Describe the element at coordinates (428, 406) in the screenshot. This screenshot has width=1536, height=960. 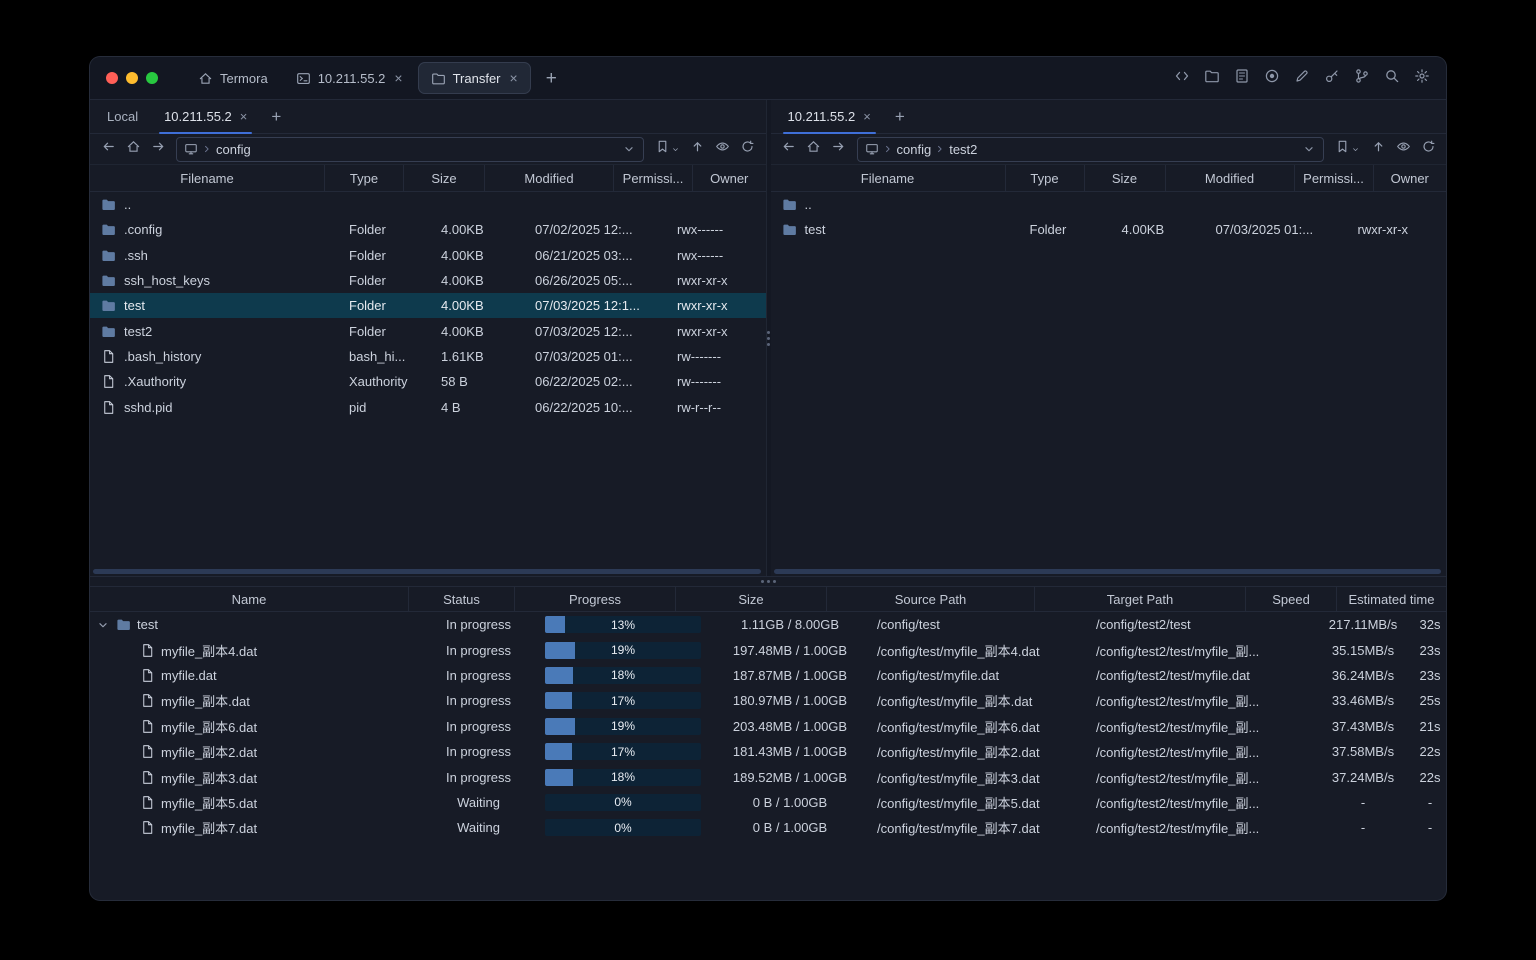
I see `file-row-sshd-pid: sshd.pid pid 4 B 06/22/2025 10:... rw-r--r--` at that location.